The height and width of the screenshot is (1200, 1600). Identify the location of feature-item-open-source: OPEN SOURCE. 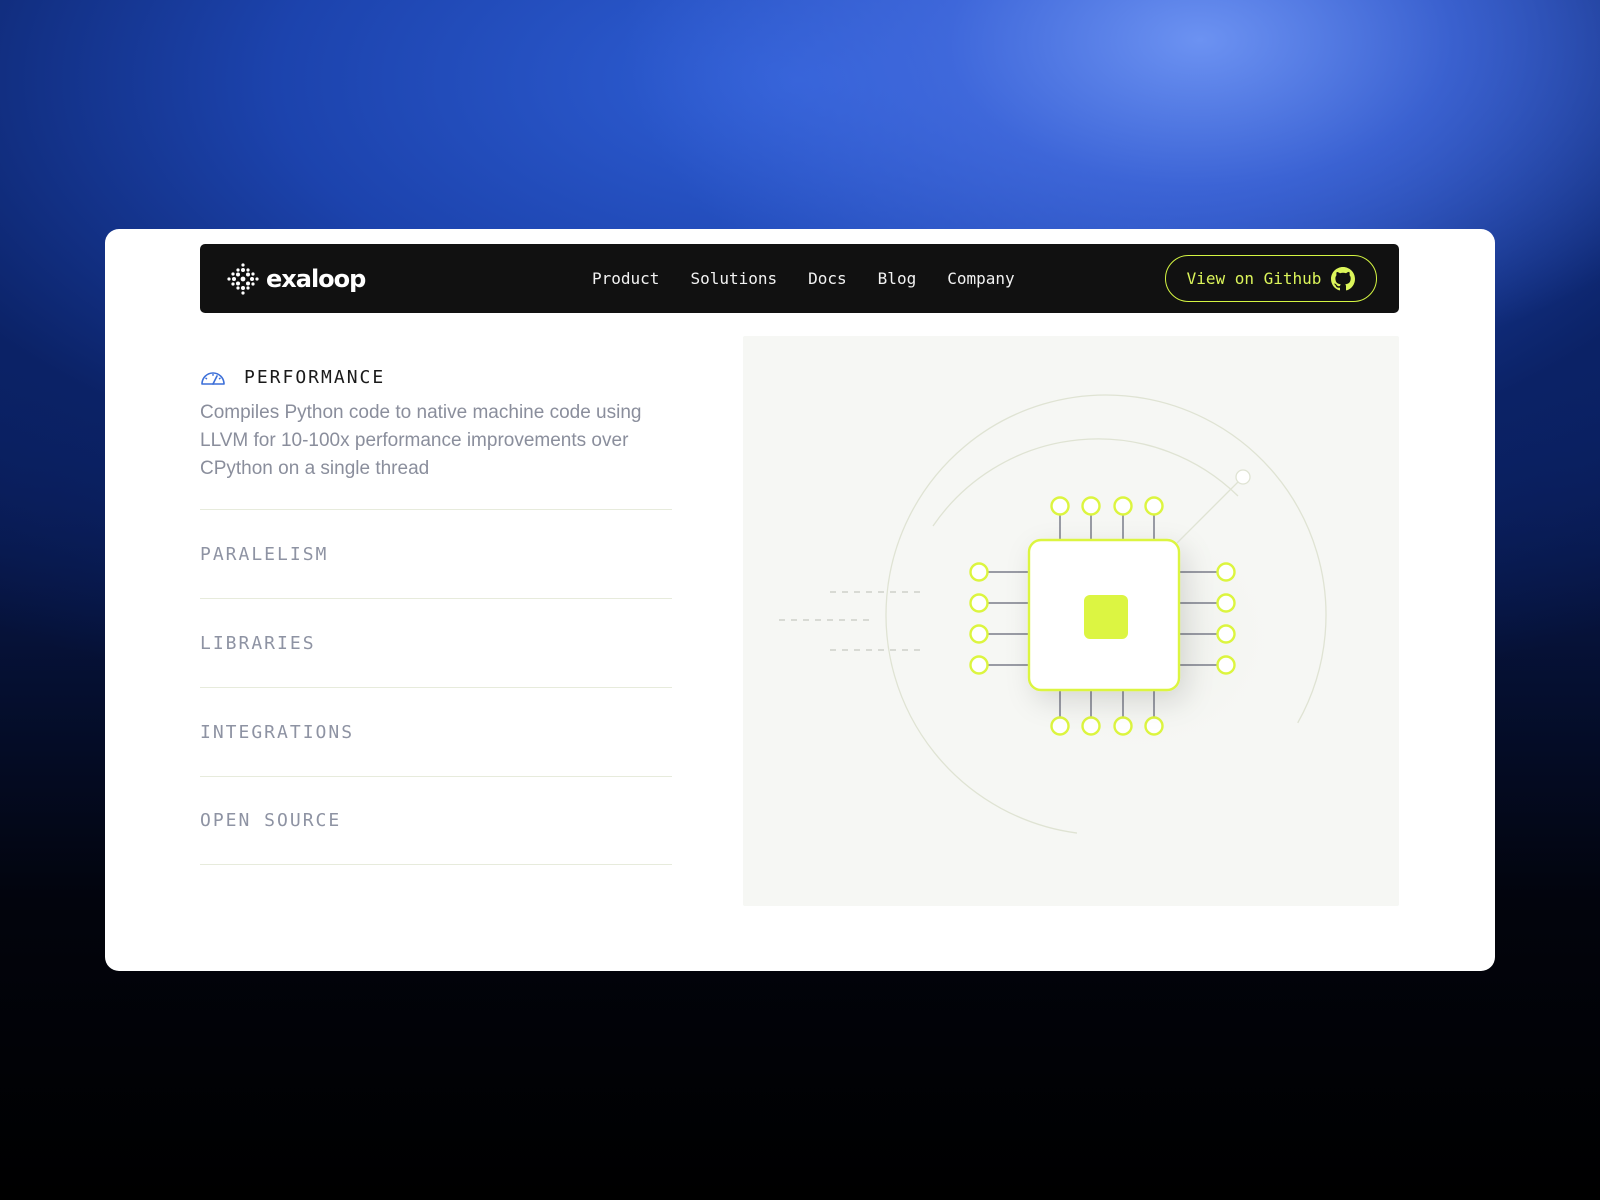
(436, 820).